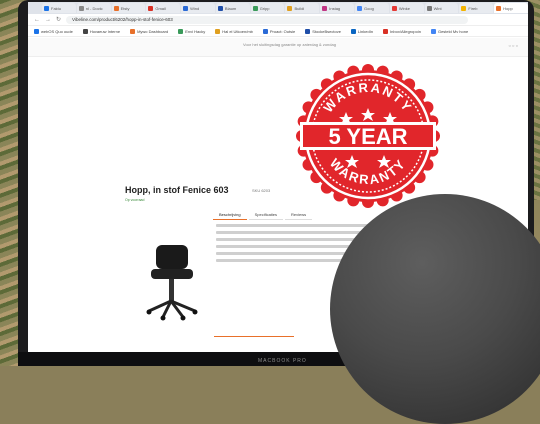 Image resolution: width=540 pixels, height=424 pixels. I want to click on tab-description: Beschrijving, so click(230, 215).